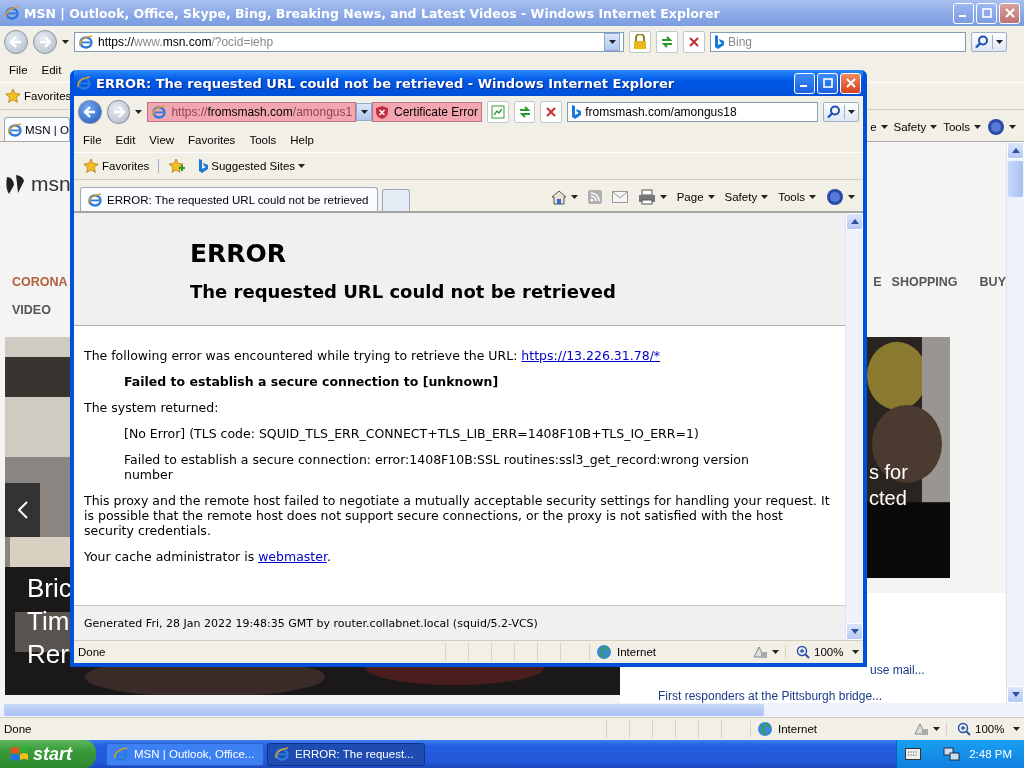 The height and width of the screenshot is (768, 1024). What do you see at coordinates (49, 621) in the screenshot?
I see `headline-text: Tim` at bounding box center [49, 621].